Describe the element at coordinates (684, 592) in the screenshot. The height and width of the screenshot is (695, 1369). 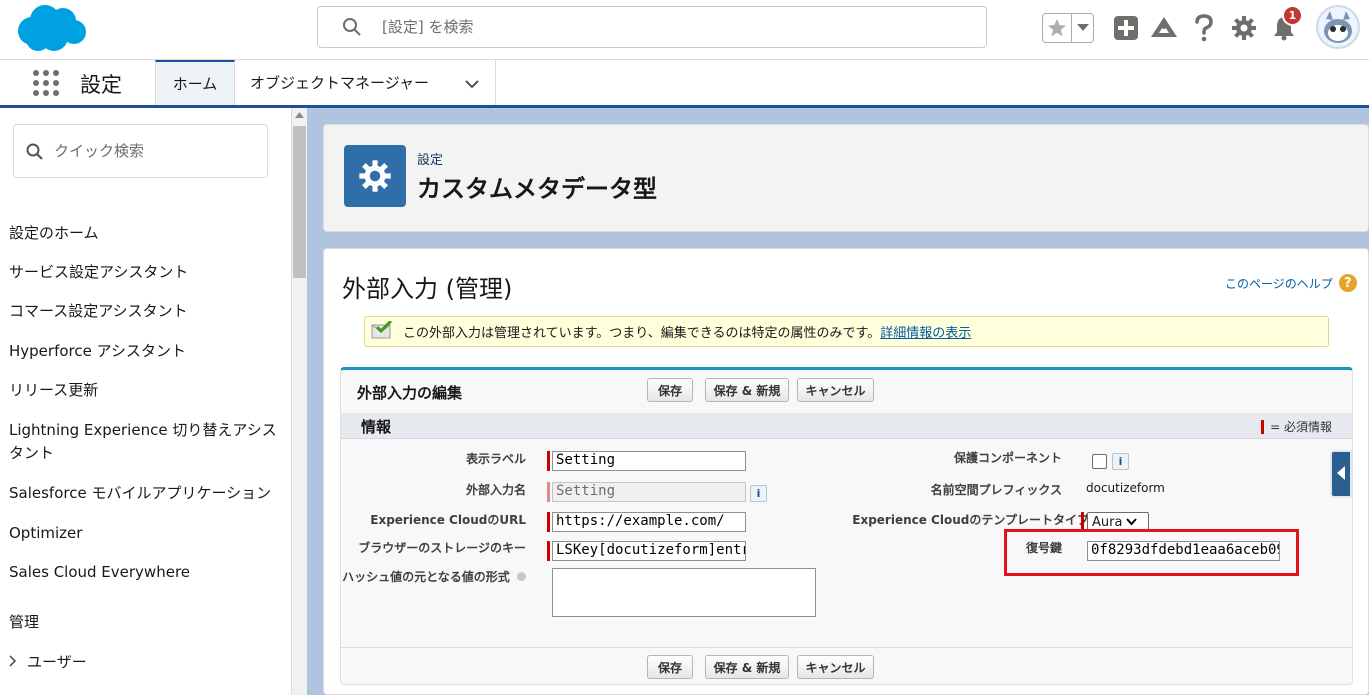
I see `hash-format-textarea` at that location.